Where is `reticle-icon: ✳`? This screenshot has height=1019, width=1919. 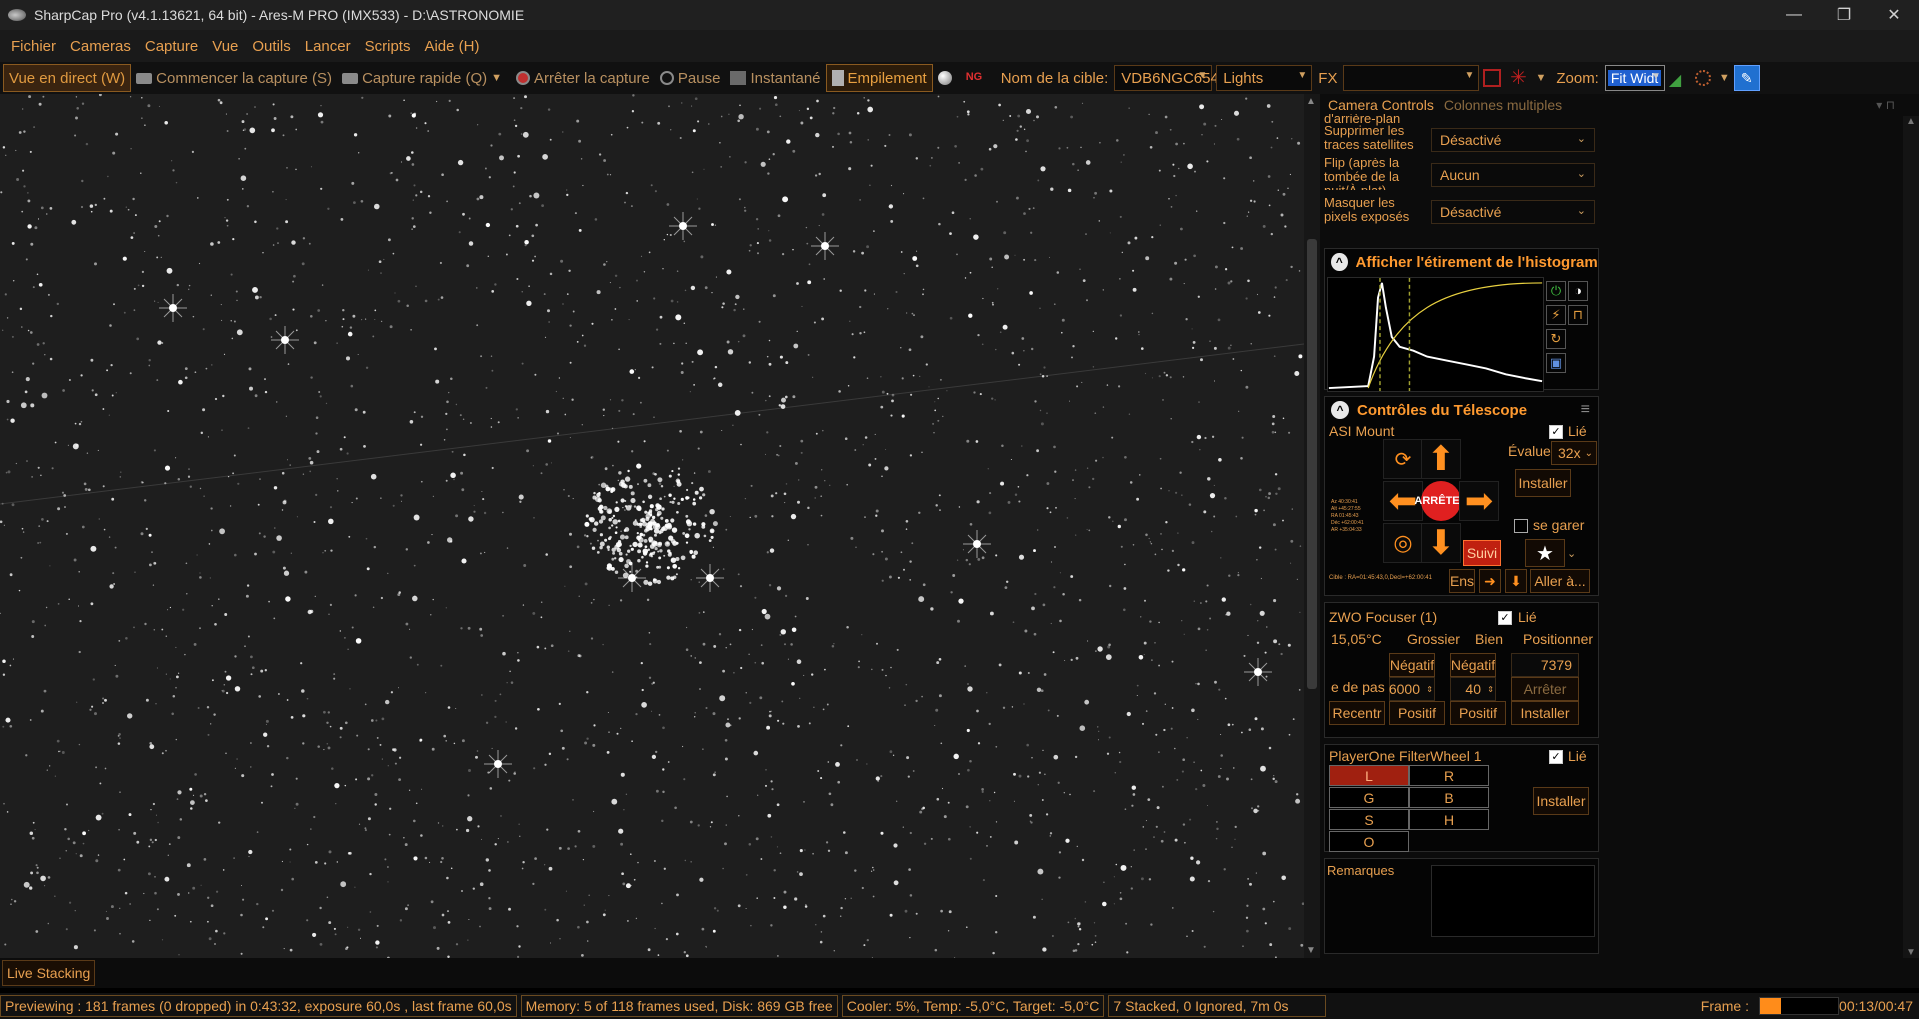 reticle-icon: ✳ is located at coordinates (1518, 78).